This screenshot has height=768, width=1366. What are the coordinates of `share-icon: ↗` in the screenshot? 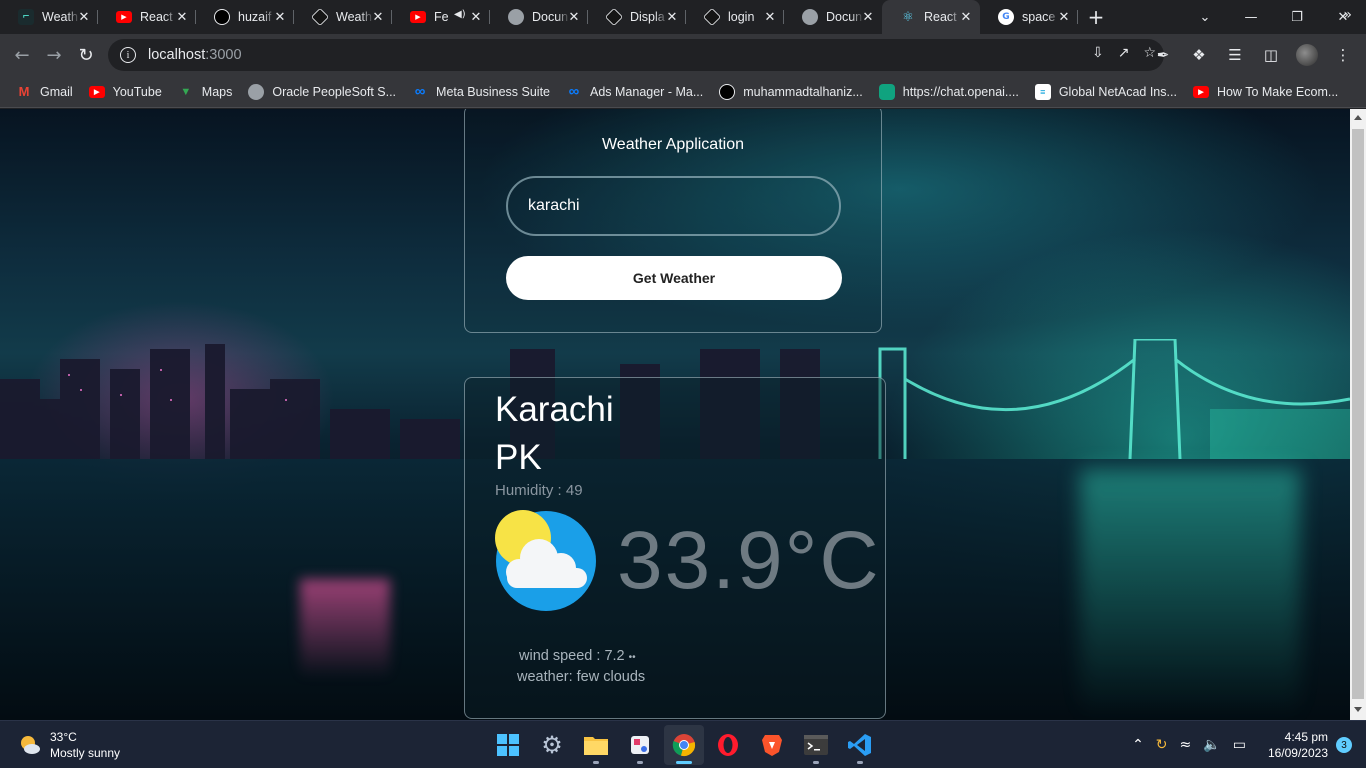 It's located at (1124, 53).